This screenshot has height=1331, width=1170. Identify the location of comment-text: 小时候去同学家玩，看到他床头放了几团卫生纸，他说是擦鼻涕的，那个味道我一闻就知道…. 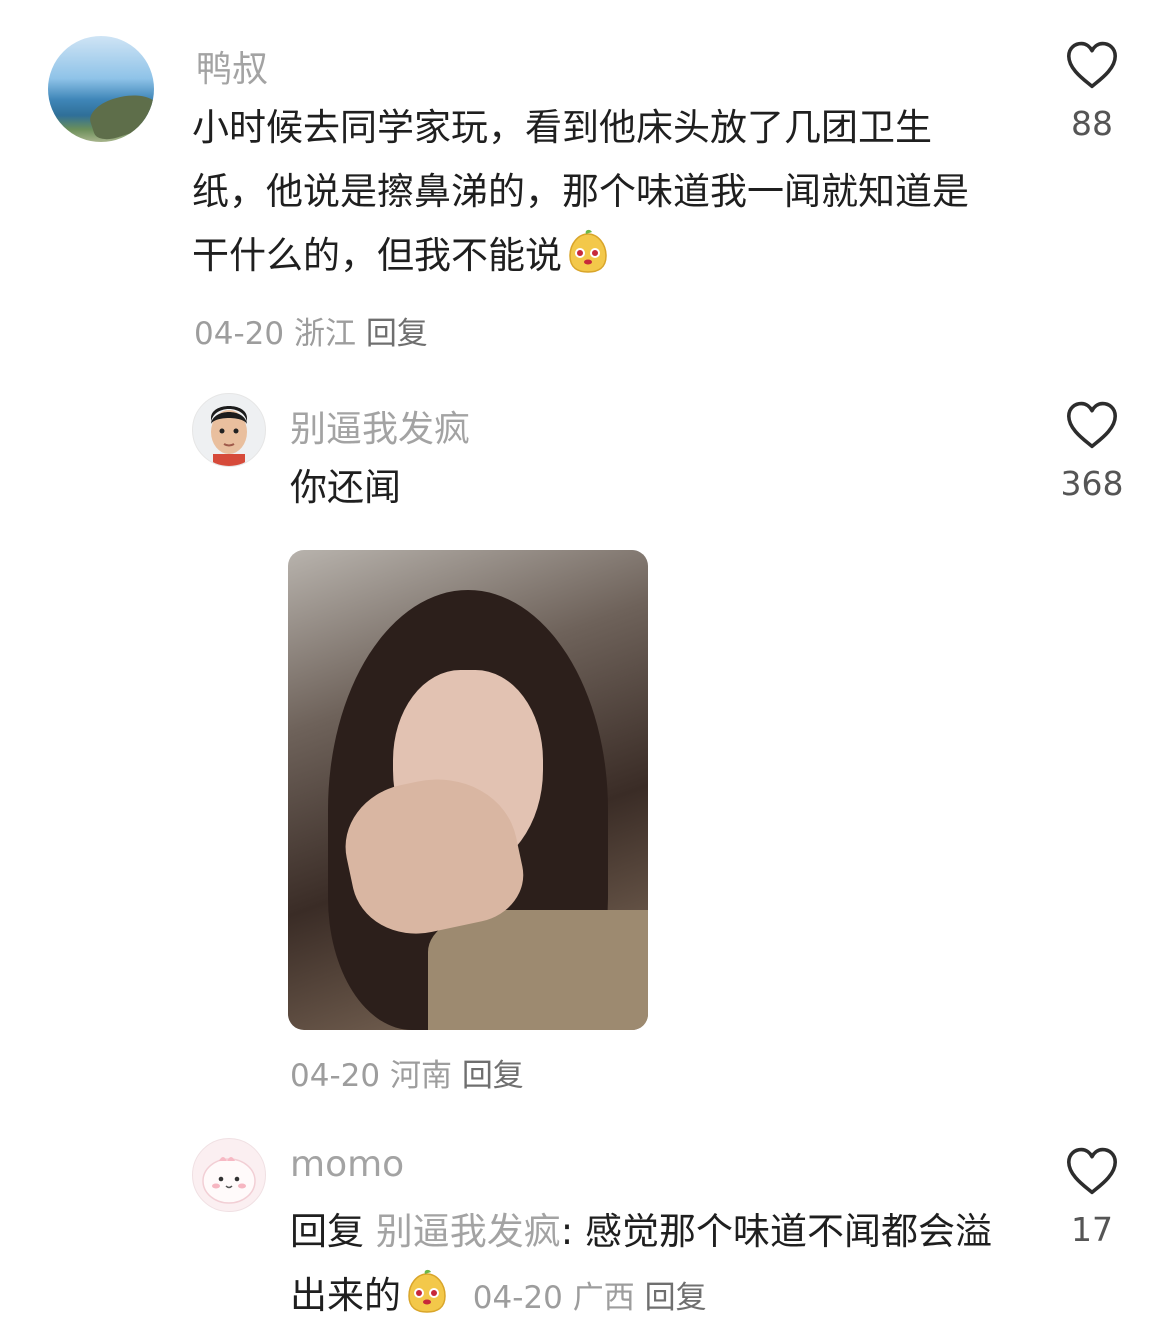
(580, 191).